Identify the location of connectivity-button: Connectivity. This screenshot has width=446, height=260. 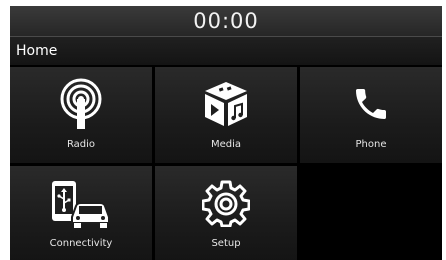
(81, 213).